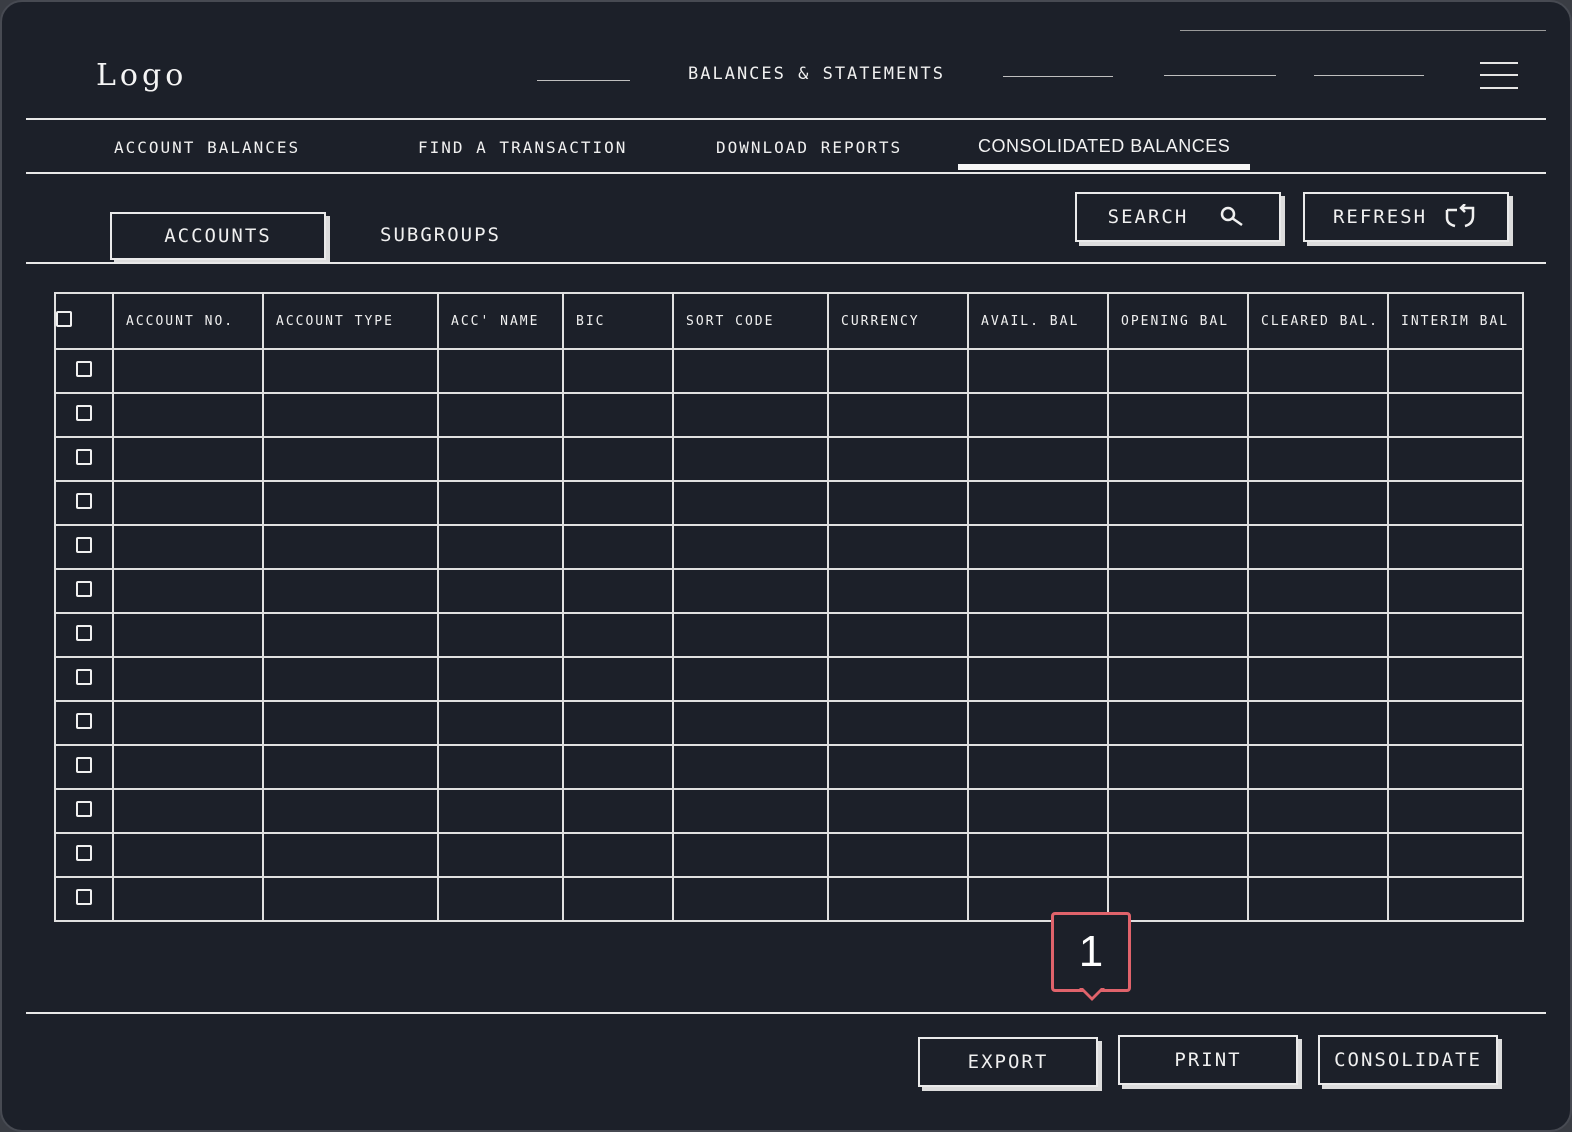  Describe the element at coordinates (207, 147) in the screenshot. I see `tab-account-balances: ACCOUNT BALANCES` at that location.